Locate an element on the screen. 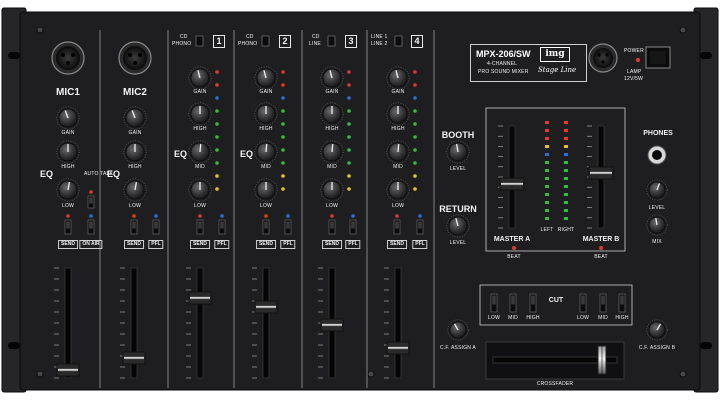  gain-label-ch1: GAIN is located at coordinates (200, 92).